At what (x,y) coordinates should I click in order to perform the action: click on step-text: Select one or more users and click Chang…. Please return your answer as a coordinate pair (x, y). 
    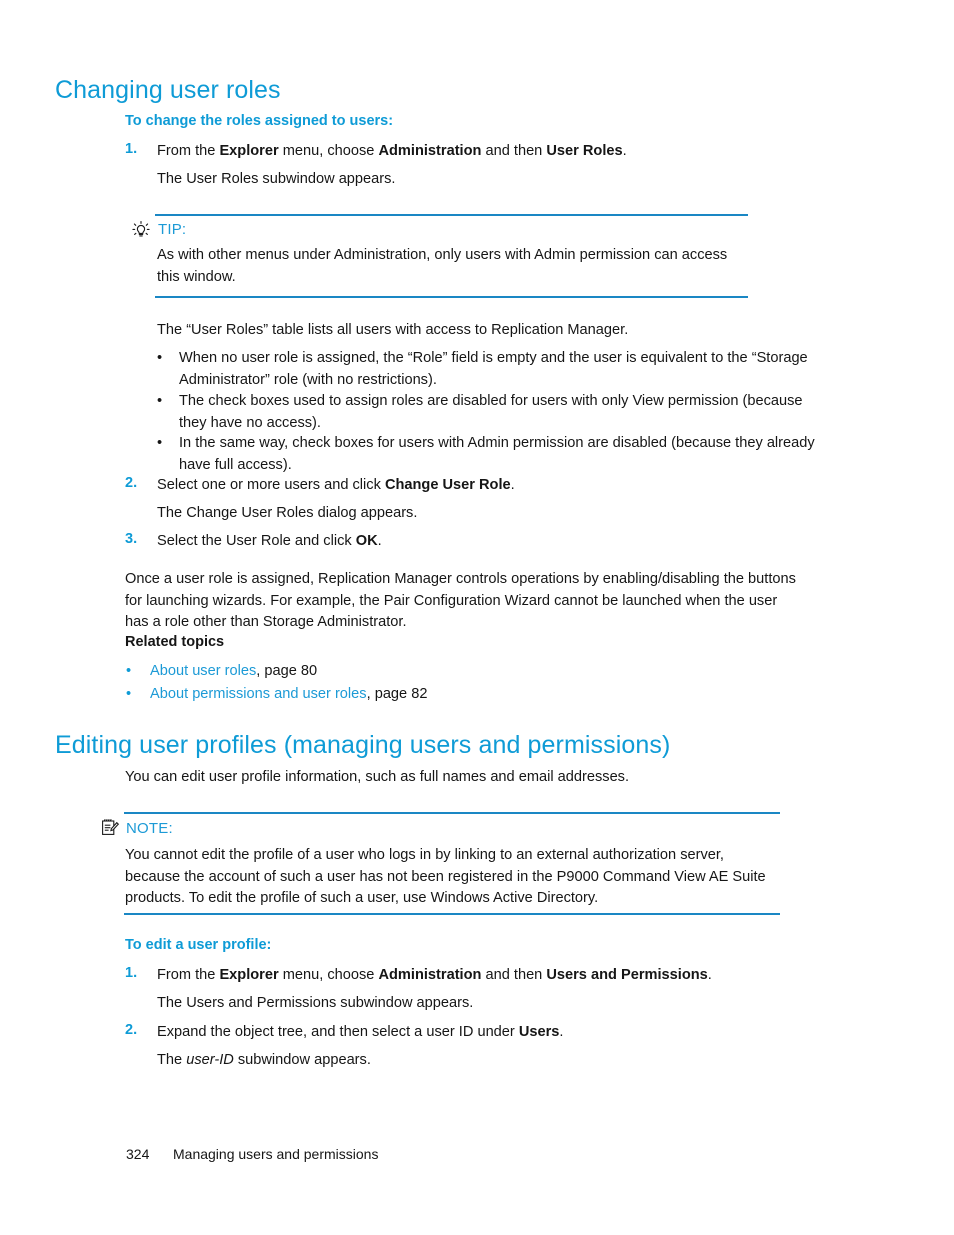
    Looking at the image, I should click on (477, 486).